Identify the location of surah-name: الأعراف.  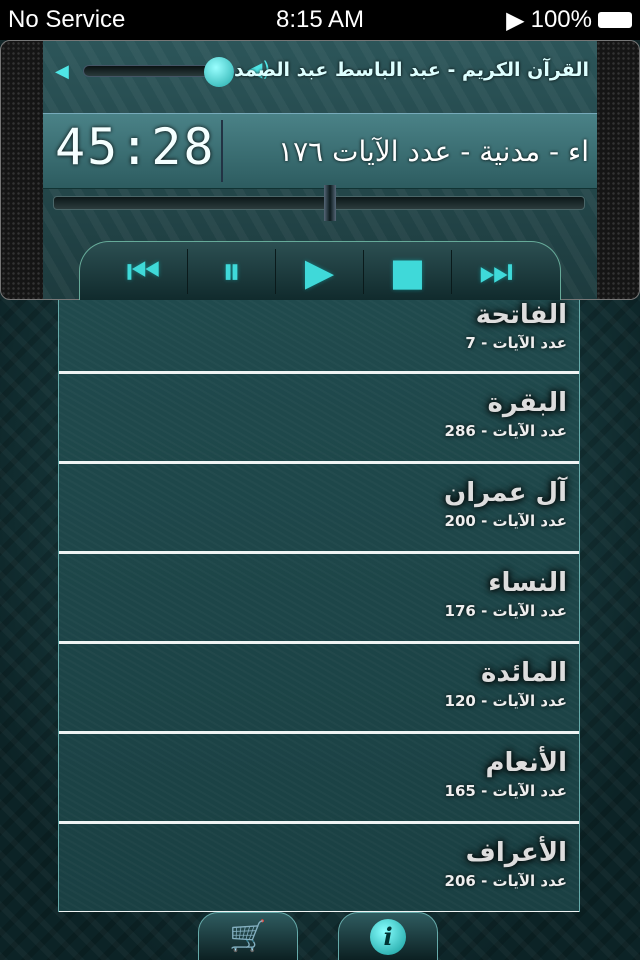
(516, 853).